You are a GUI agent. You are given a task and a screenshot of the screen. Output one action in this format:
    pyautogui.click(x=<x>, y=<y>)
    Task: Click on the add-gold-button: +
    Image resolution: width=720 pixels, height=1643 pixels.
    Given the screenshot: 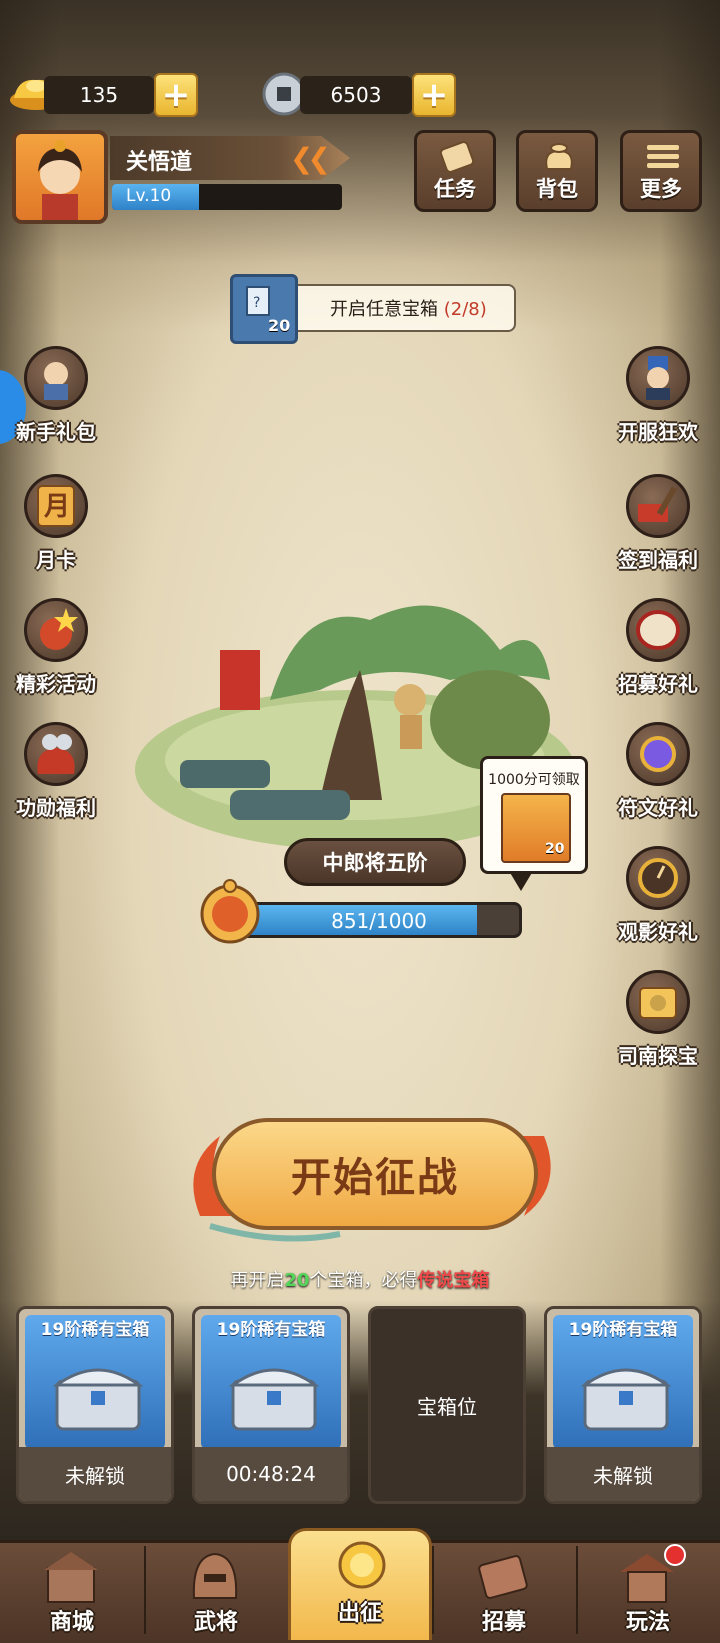 What is the action you would take?
    pyautogui.click(x=176, y=95)
    